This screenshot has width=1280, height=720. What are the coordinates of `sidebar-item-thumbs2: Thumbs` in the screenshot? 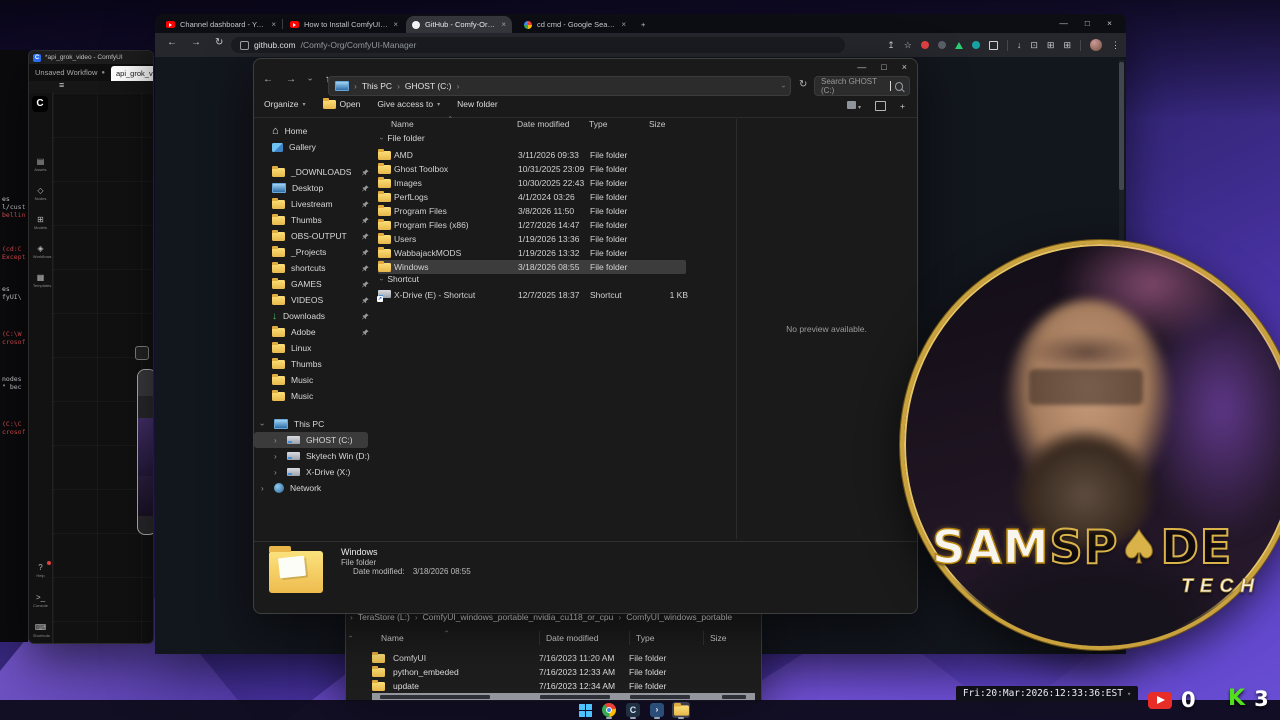 It's located at (315, 364).